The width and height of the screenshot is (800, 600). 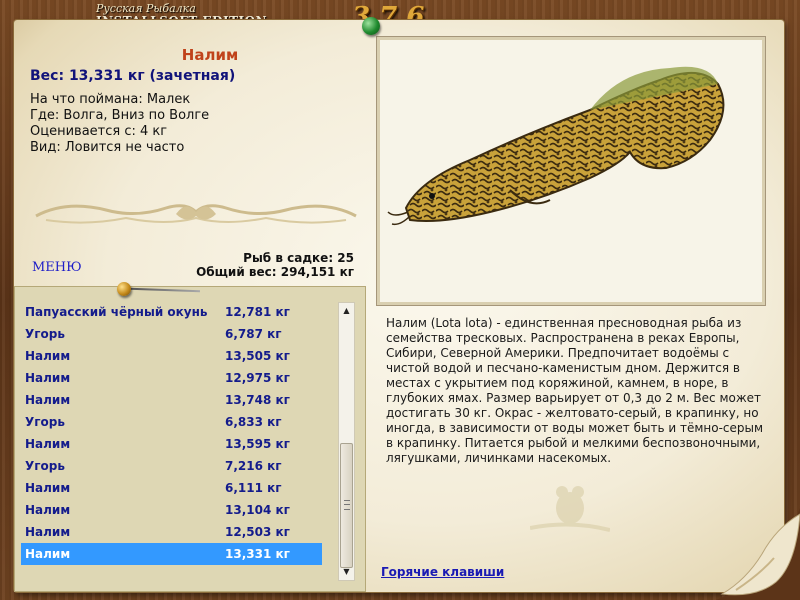 I want to click on net-stats: Рыб в садке: 25 Общий вес: 294,151 кг, so click(x=275, y=265).